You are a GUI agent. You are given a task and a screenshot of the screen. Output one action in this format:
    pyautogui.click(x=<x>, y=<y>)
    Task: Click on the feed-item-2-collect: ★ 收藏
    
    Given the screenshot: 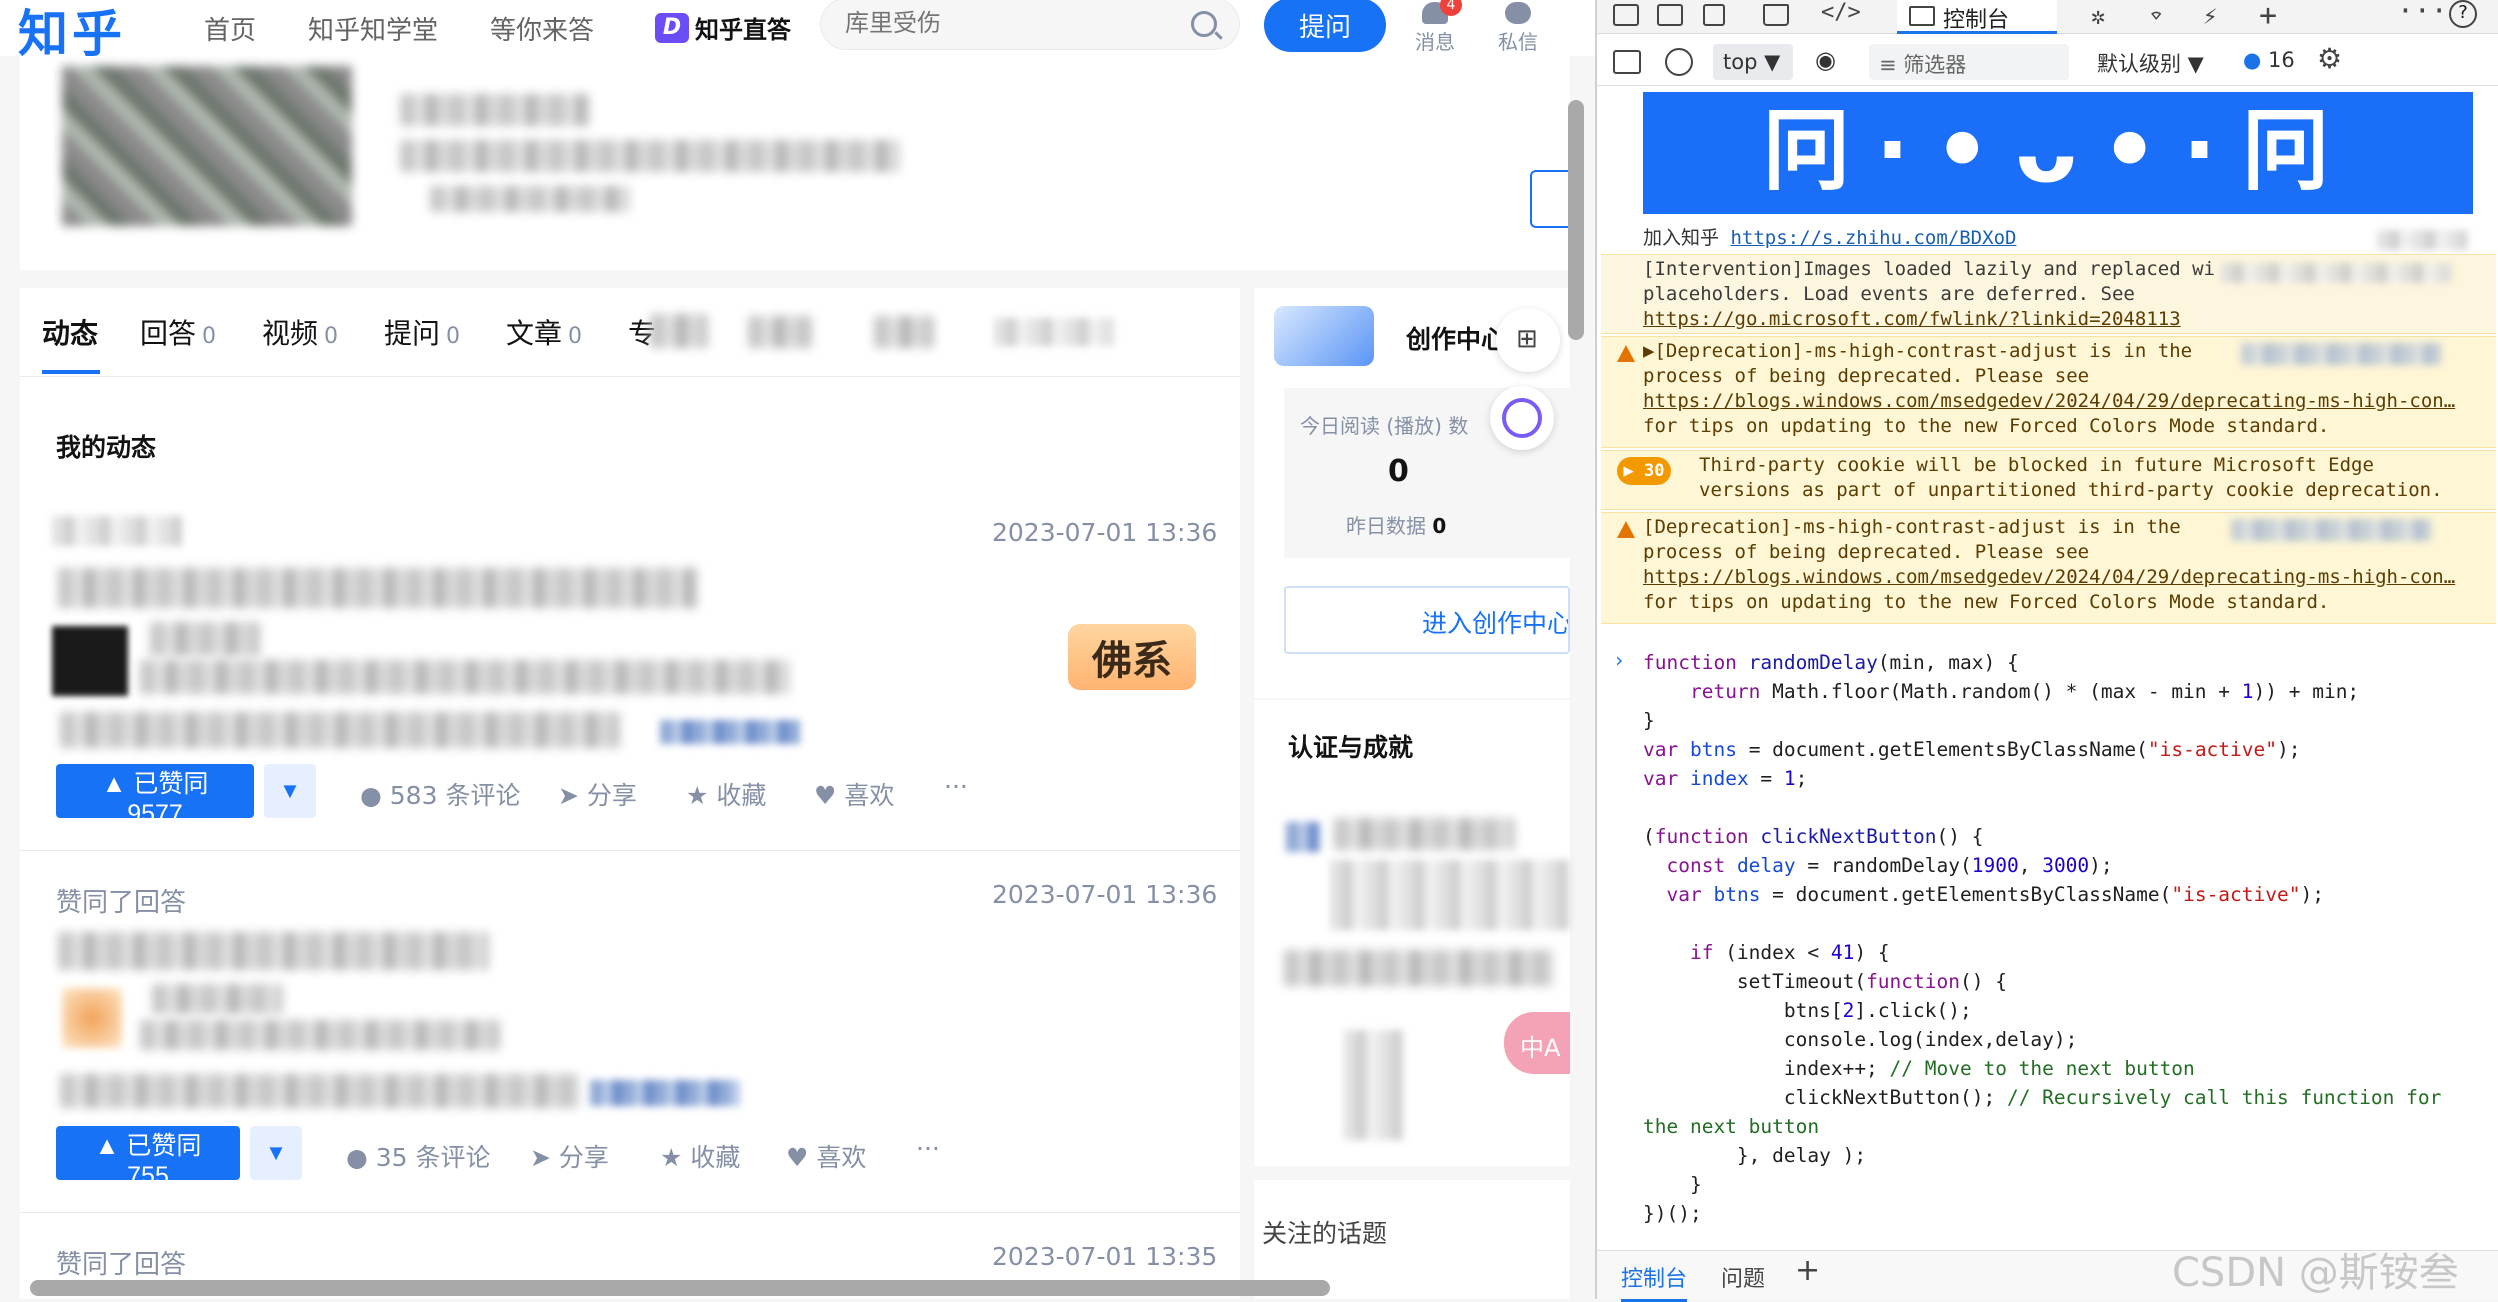 What is the action you would take?
    pyautogui.click(x=700, y=1156)
    